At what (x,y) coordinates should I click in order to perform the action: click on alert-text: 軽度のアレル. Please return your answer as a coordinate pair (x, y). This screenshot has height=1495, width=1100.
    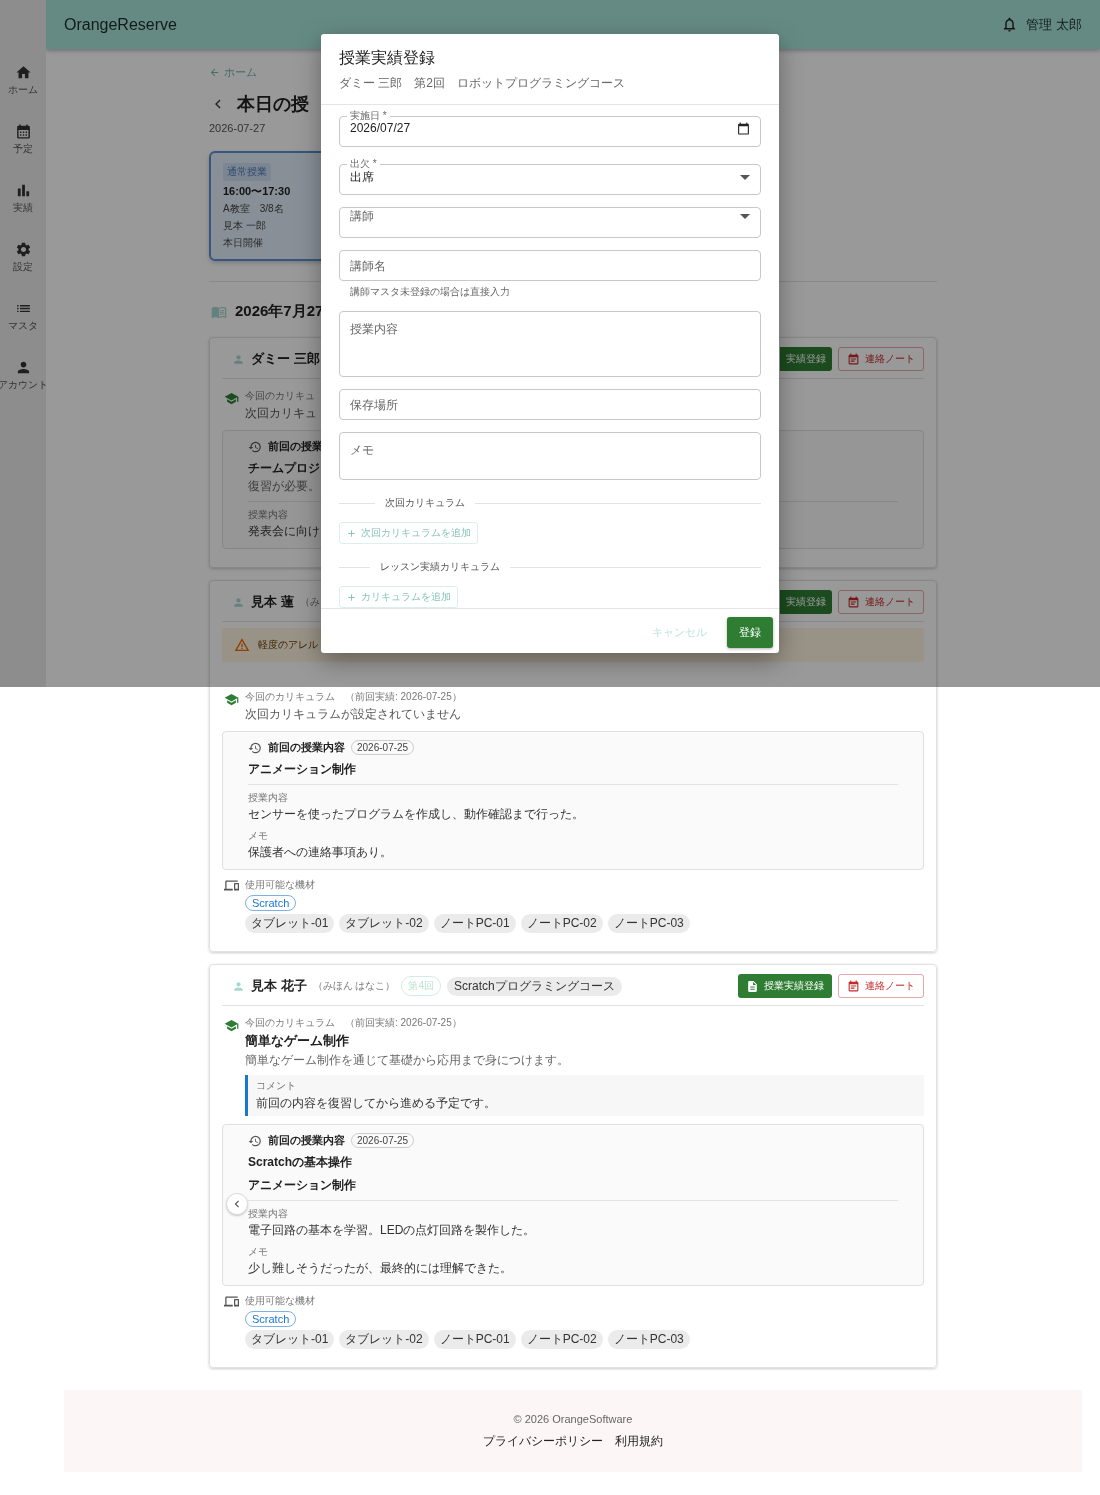
    Looking at the image, I should click on (288, 645).